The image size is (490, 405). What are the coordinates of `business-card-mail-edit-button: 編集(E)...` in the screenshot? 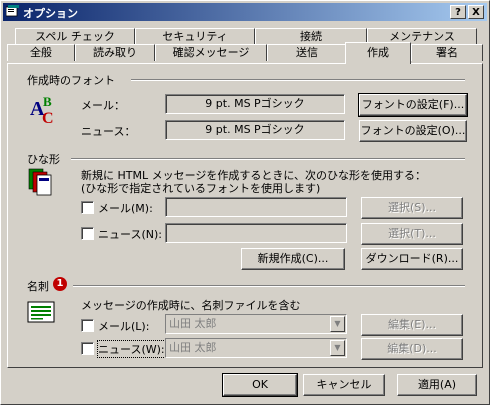 It's located at (412, 325).